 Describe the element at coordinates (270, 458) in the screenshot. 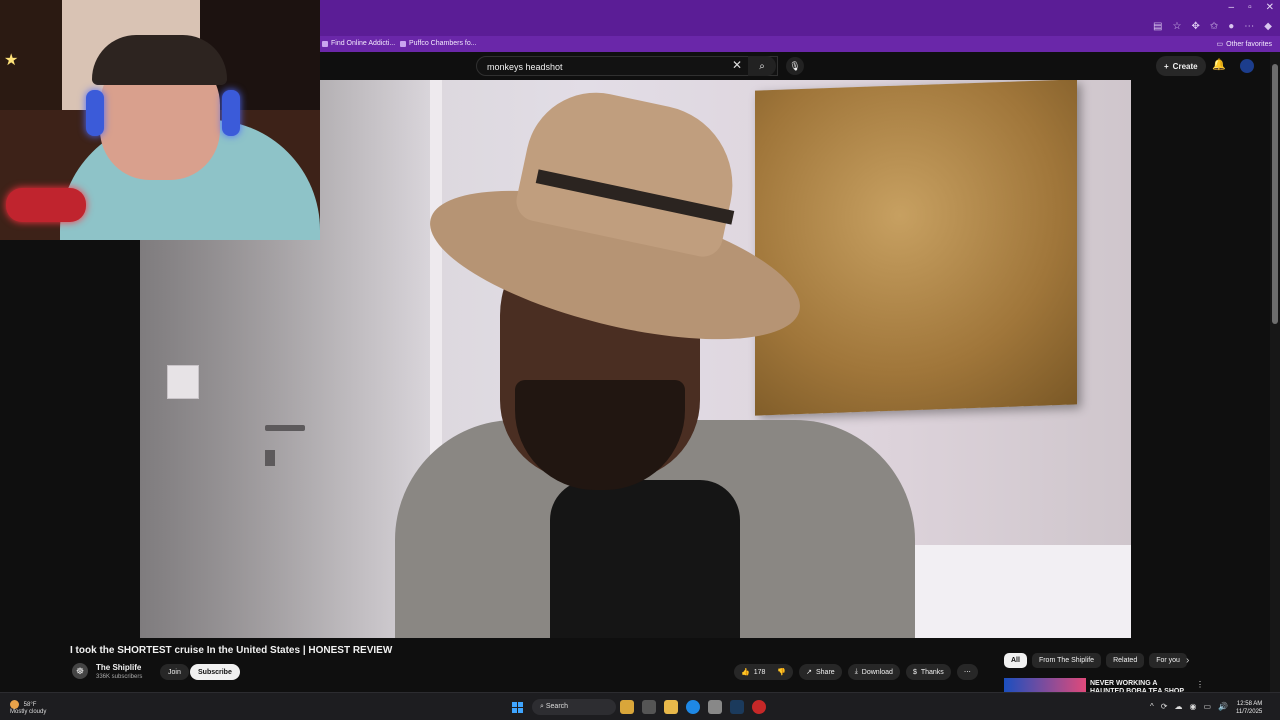

I see `video-door-lock` at that location.